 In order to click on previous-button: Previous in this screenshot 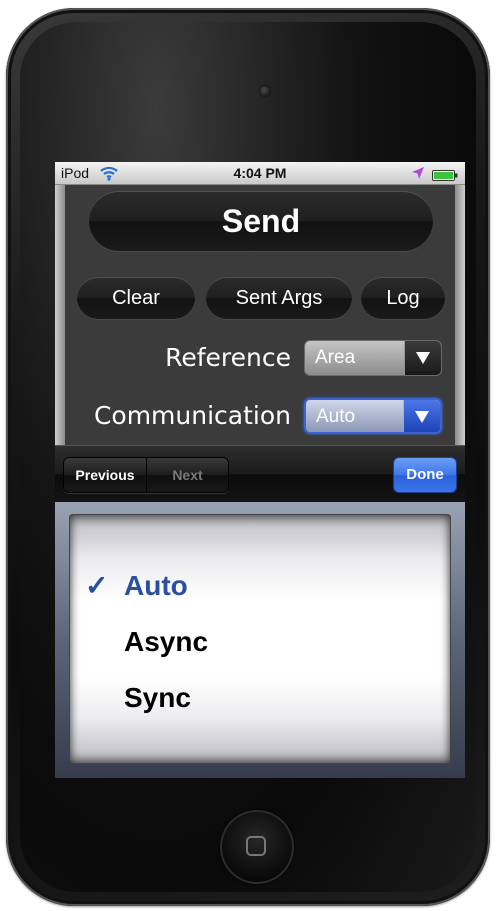, I will do `click(105, 475)`.